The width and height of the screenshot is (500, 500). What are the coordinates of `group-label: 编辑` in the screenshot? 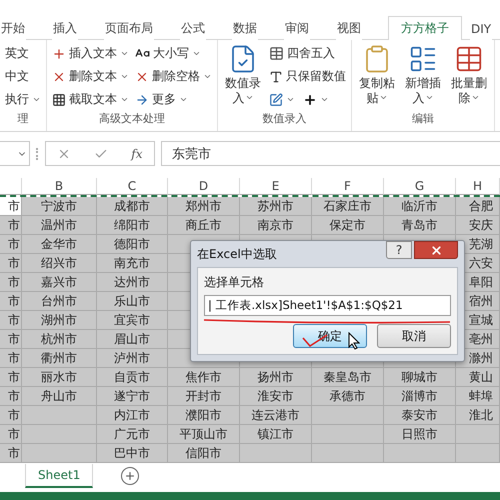 It's located at (423, 119).